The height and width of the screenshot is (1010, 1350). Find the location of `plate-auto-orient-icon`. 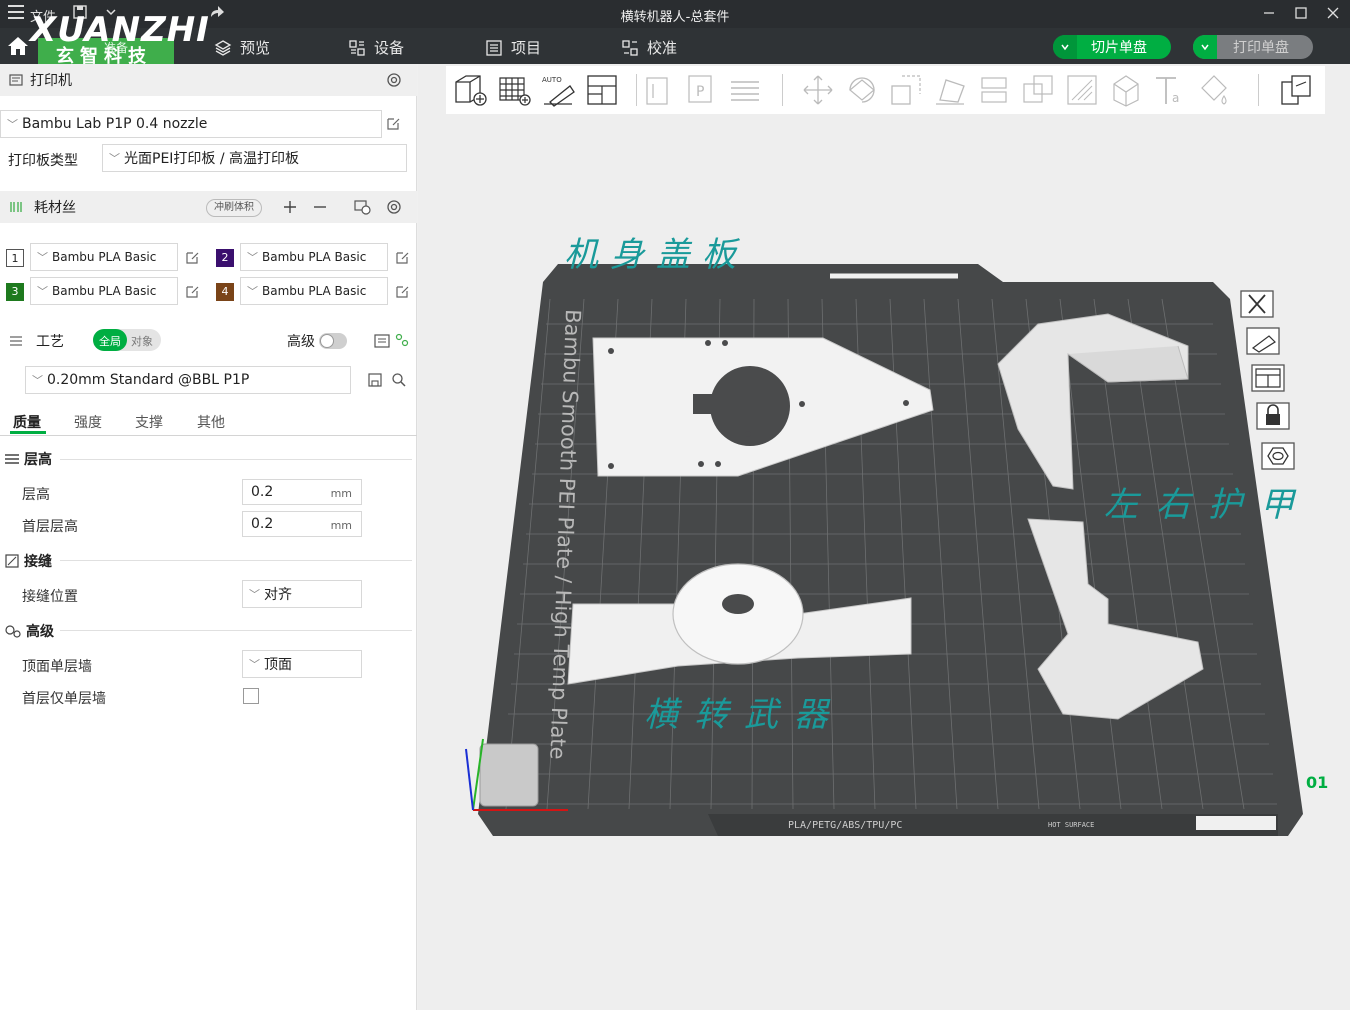

plate-auto-orient-icon is located at coordinates (1263, 341).